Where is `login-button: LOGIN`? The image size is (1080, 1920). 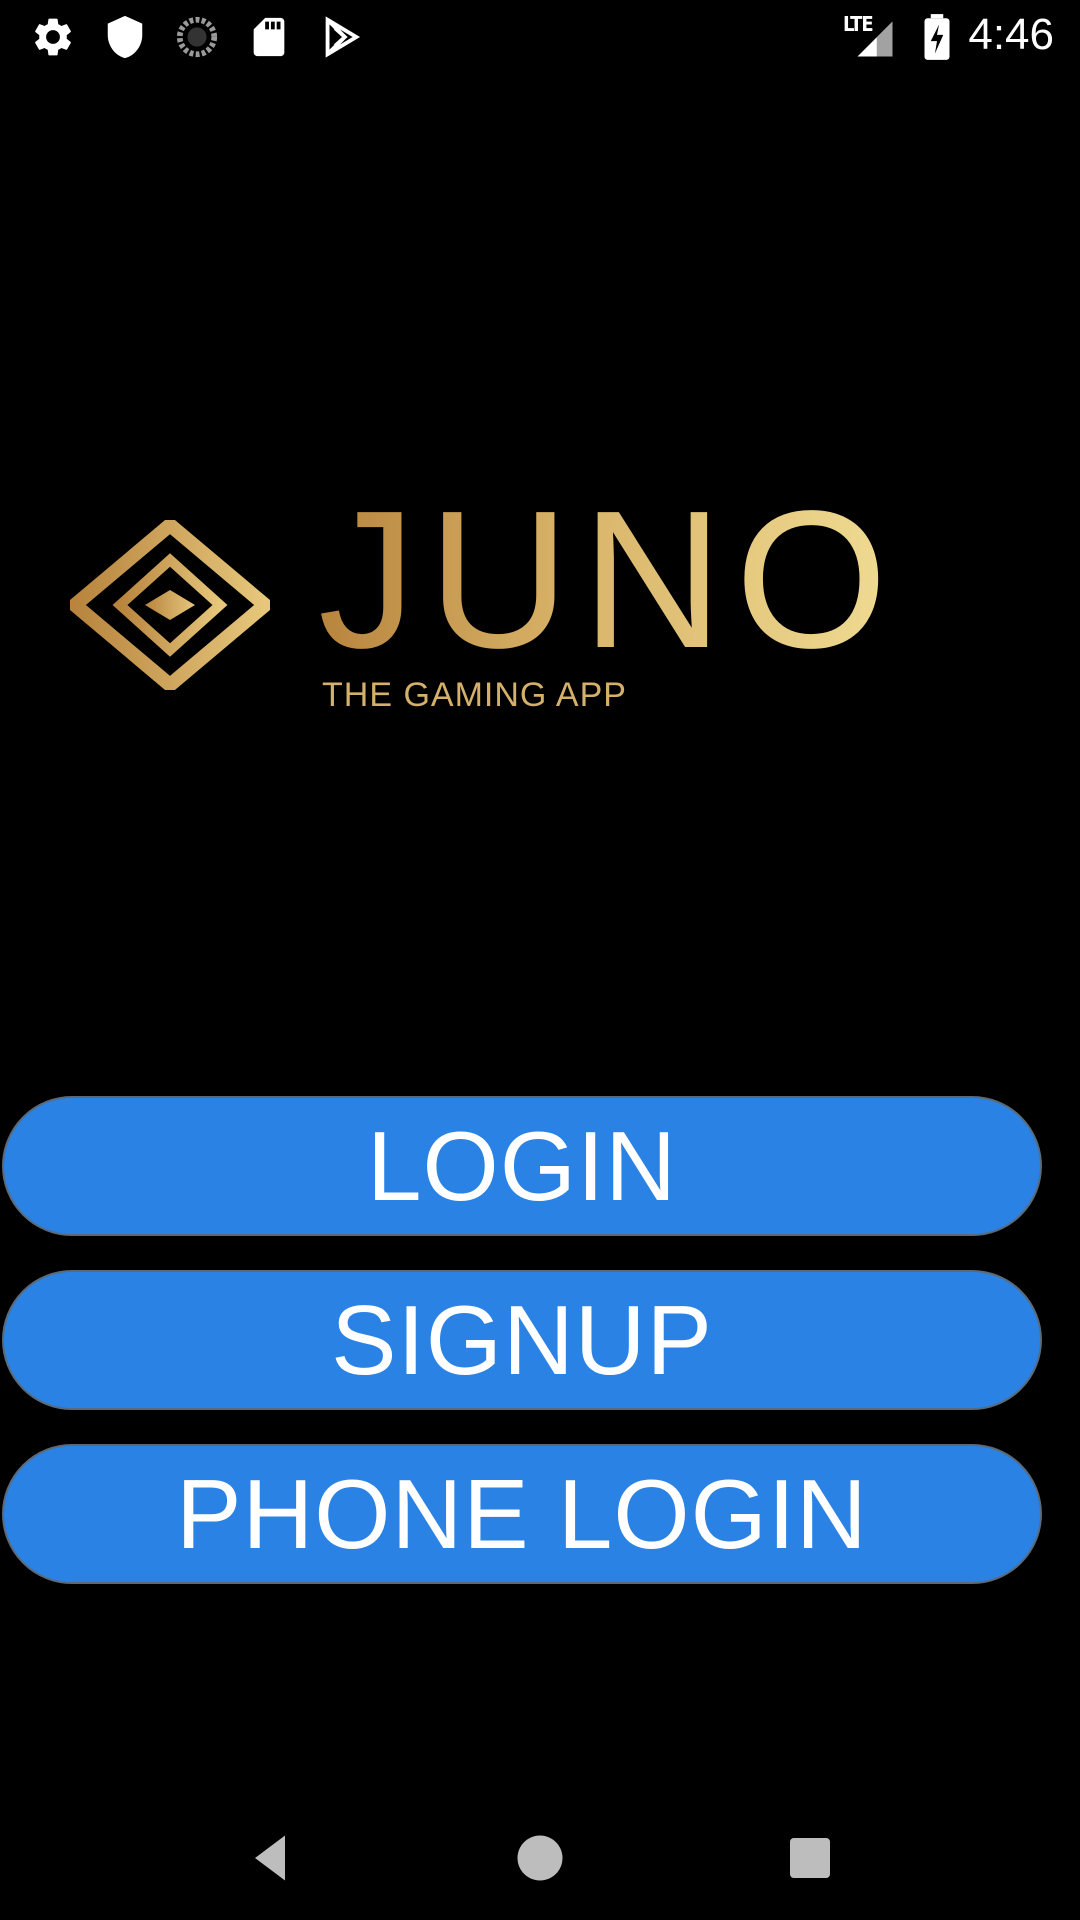 login-button: LOGIN is located at coordinates (522, 1166).